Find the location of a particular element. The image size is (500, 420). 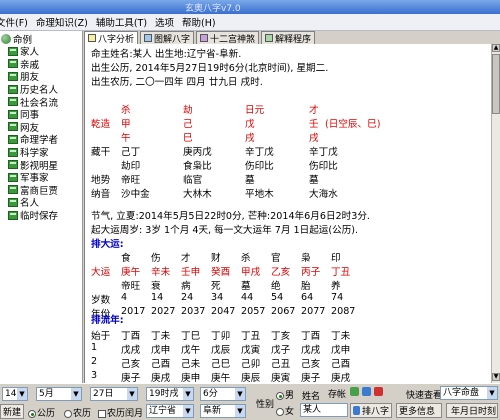

tab-label: 十二宫神煞 is located at coordinates (233, 39).